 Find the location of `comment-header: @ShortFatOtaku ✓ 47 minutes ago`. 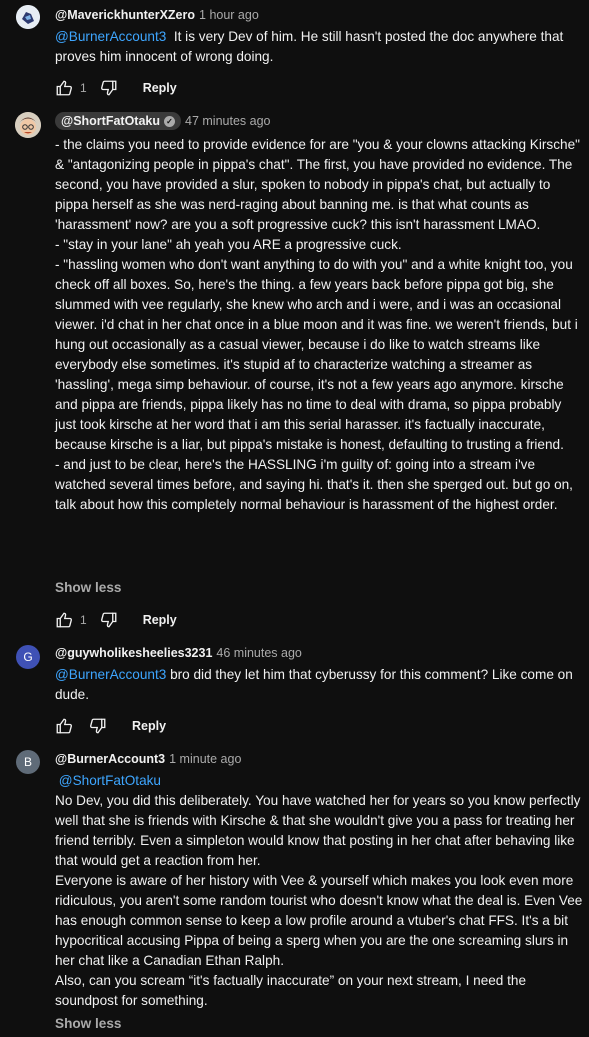

comment-header: @ShortFatOtaku ✓ 47 minutes ago is located at coordinates (162, 121).